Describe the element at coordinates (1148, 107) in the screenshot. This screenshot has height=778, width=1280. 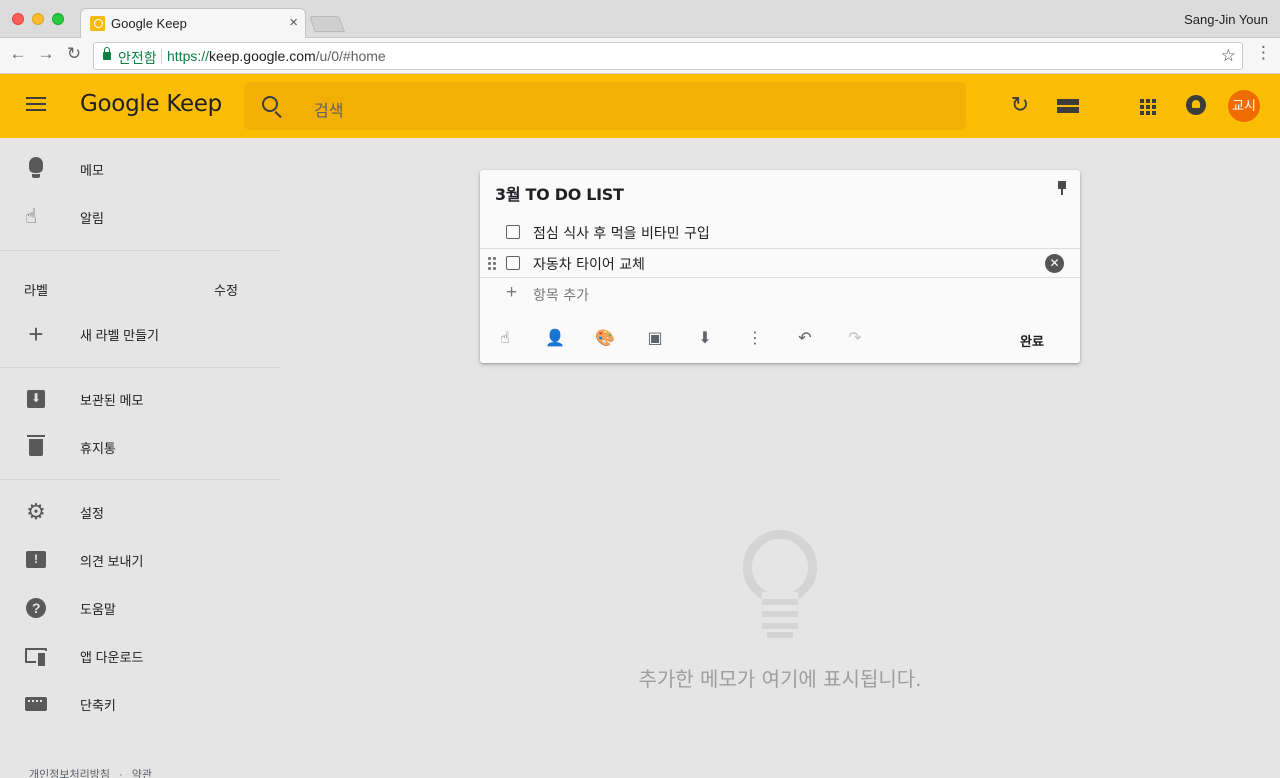
I see `apps-grid-icon` at that location.